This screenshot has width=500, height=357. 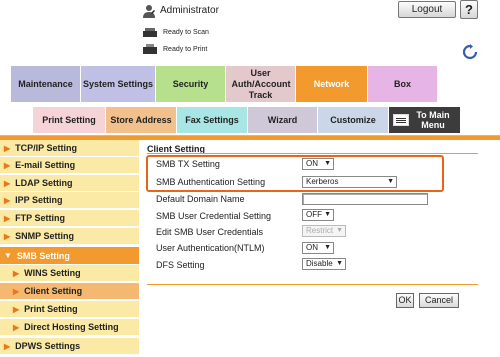 I want to click on smb-tx-setting-select: ON ▼, so click(x=318, y=164).